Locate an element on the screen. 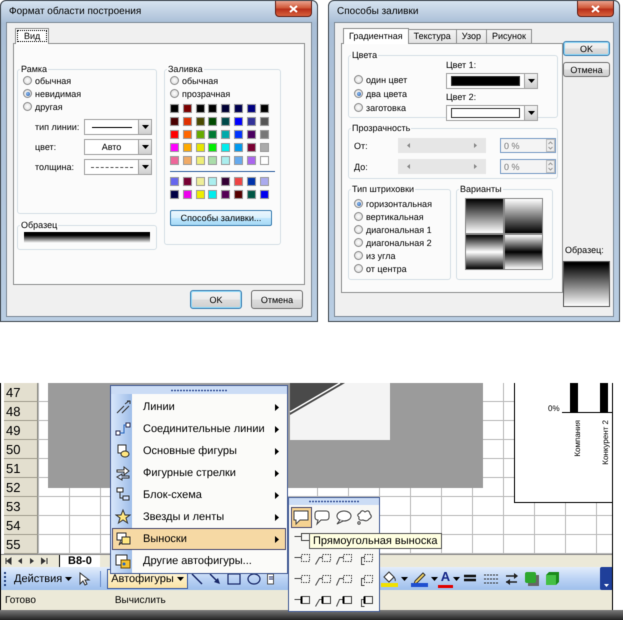  group-label: Рамка is located at coordinates (34, 69).